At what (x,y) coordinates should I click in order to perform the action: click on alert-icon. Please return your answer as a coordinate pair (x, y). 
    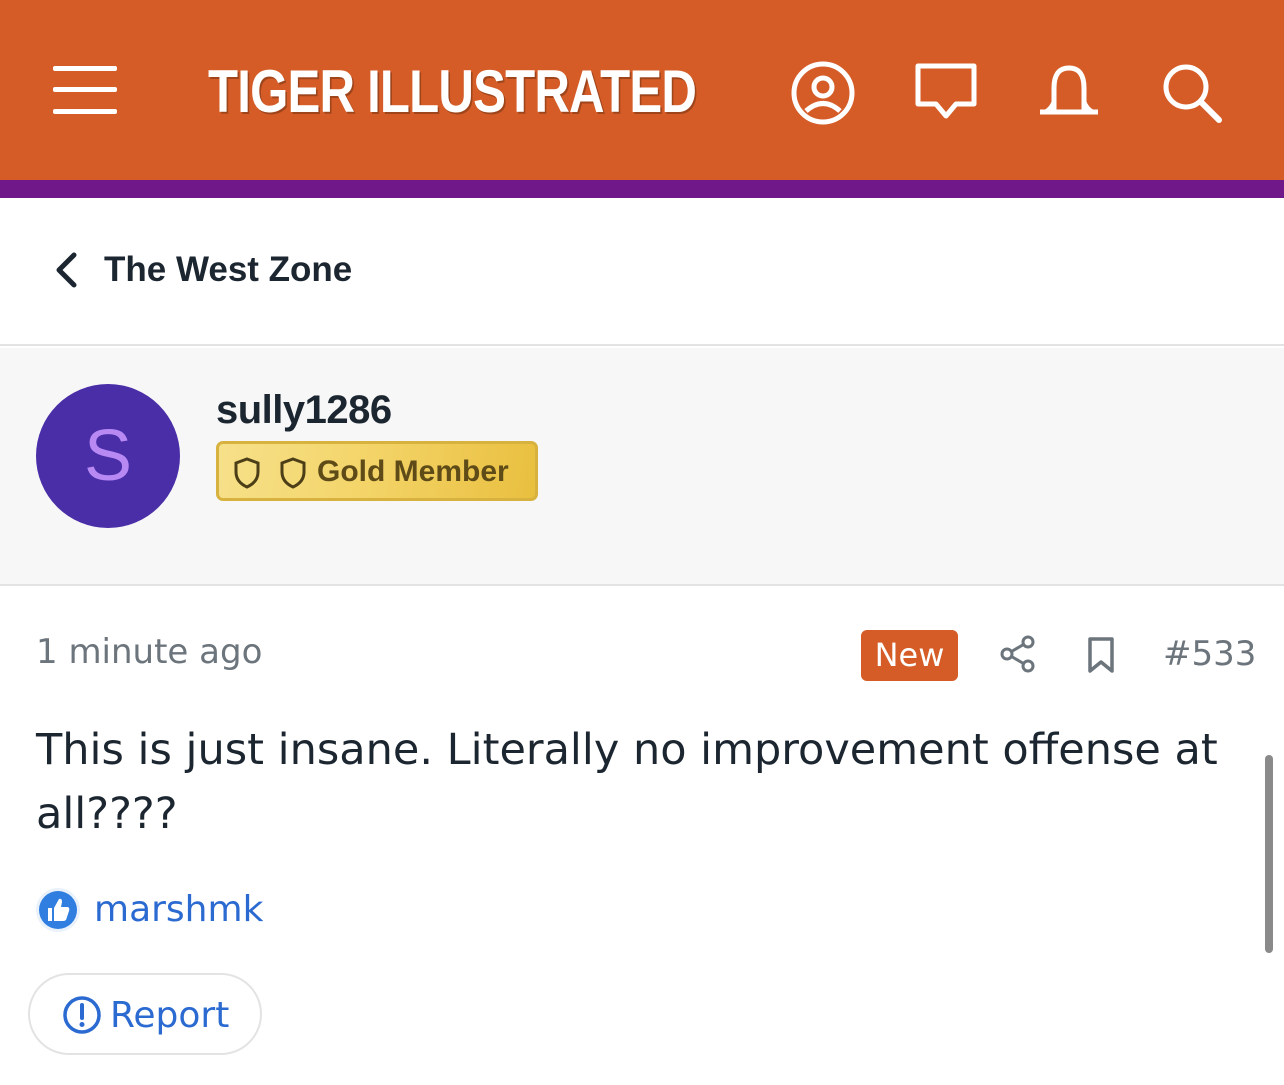
    Looking at the image, I should click on (82, 1015).